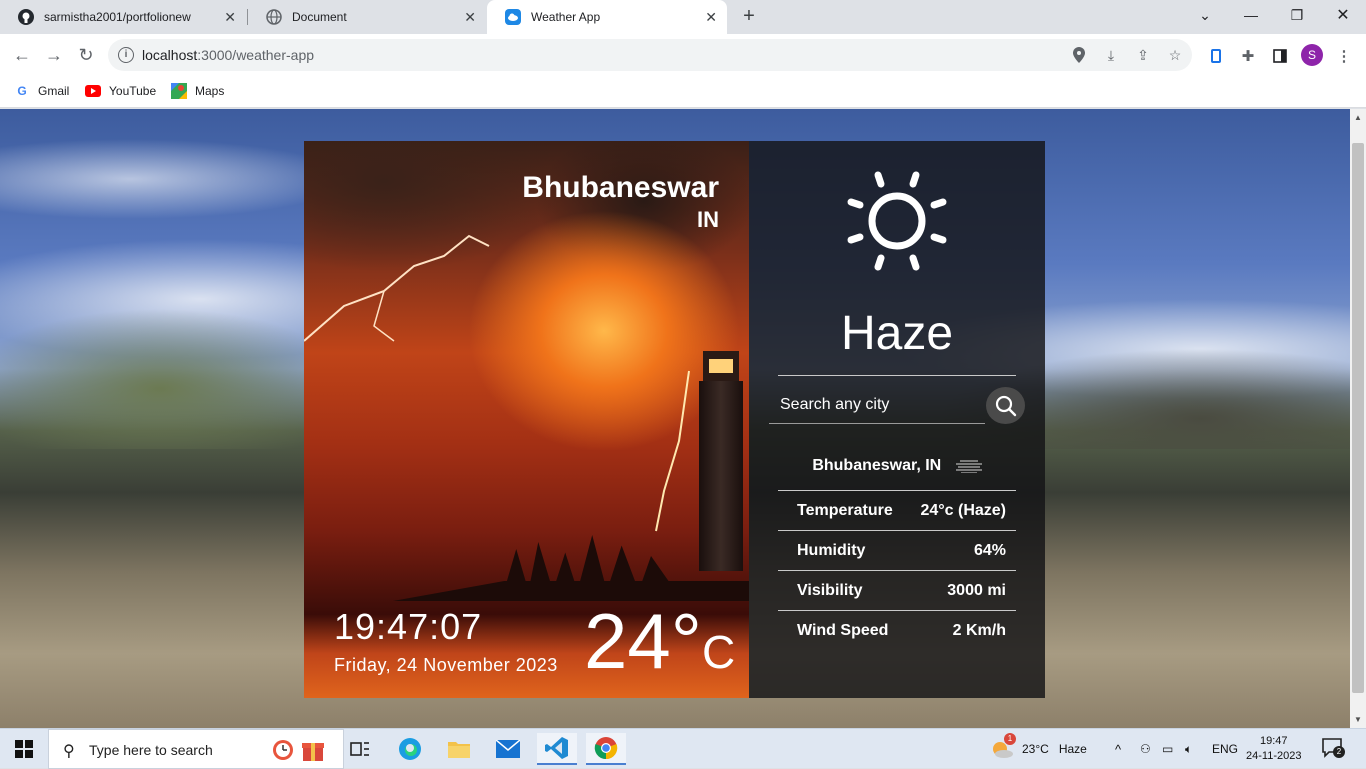  Describe the element at coordinates (513, 17) in the screenshot. I see `weather-icon` at that location.